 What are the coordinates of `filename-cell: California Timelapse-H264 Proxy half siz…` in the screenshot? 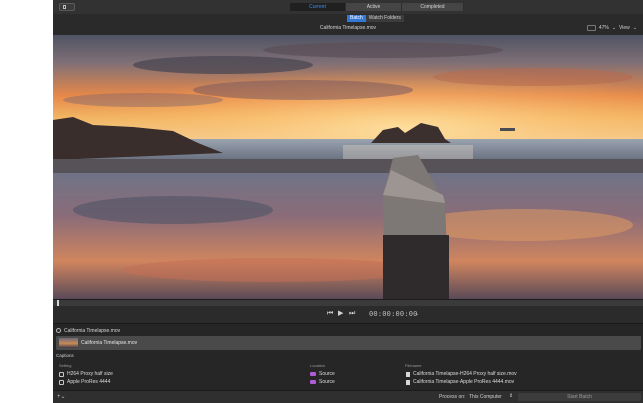 It's located at (461, 374).